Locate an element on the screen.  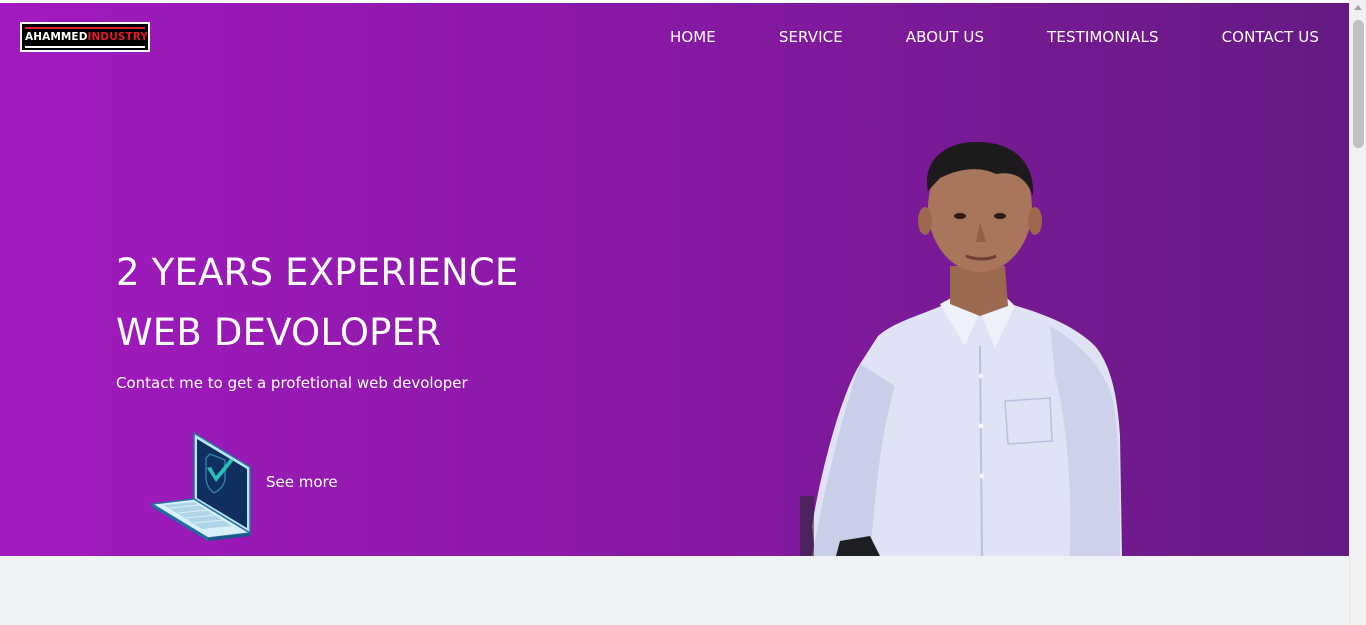
nav-testimonials: TESTIMONIALS is located at coordinates (1102, 37).